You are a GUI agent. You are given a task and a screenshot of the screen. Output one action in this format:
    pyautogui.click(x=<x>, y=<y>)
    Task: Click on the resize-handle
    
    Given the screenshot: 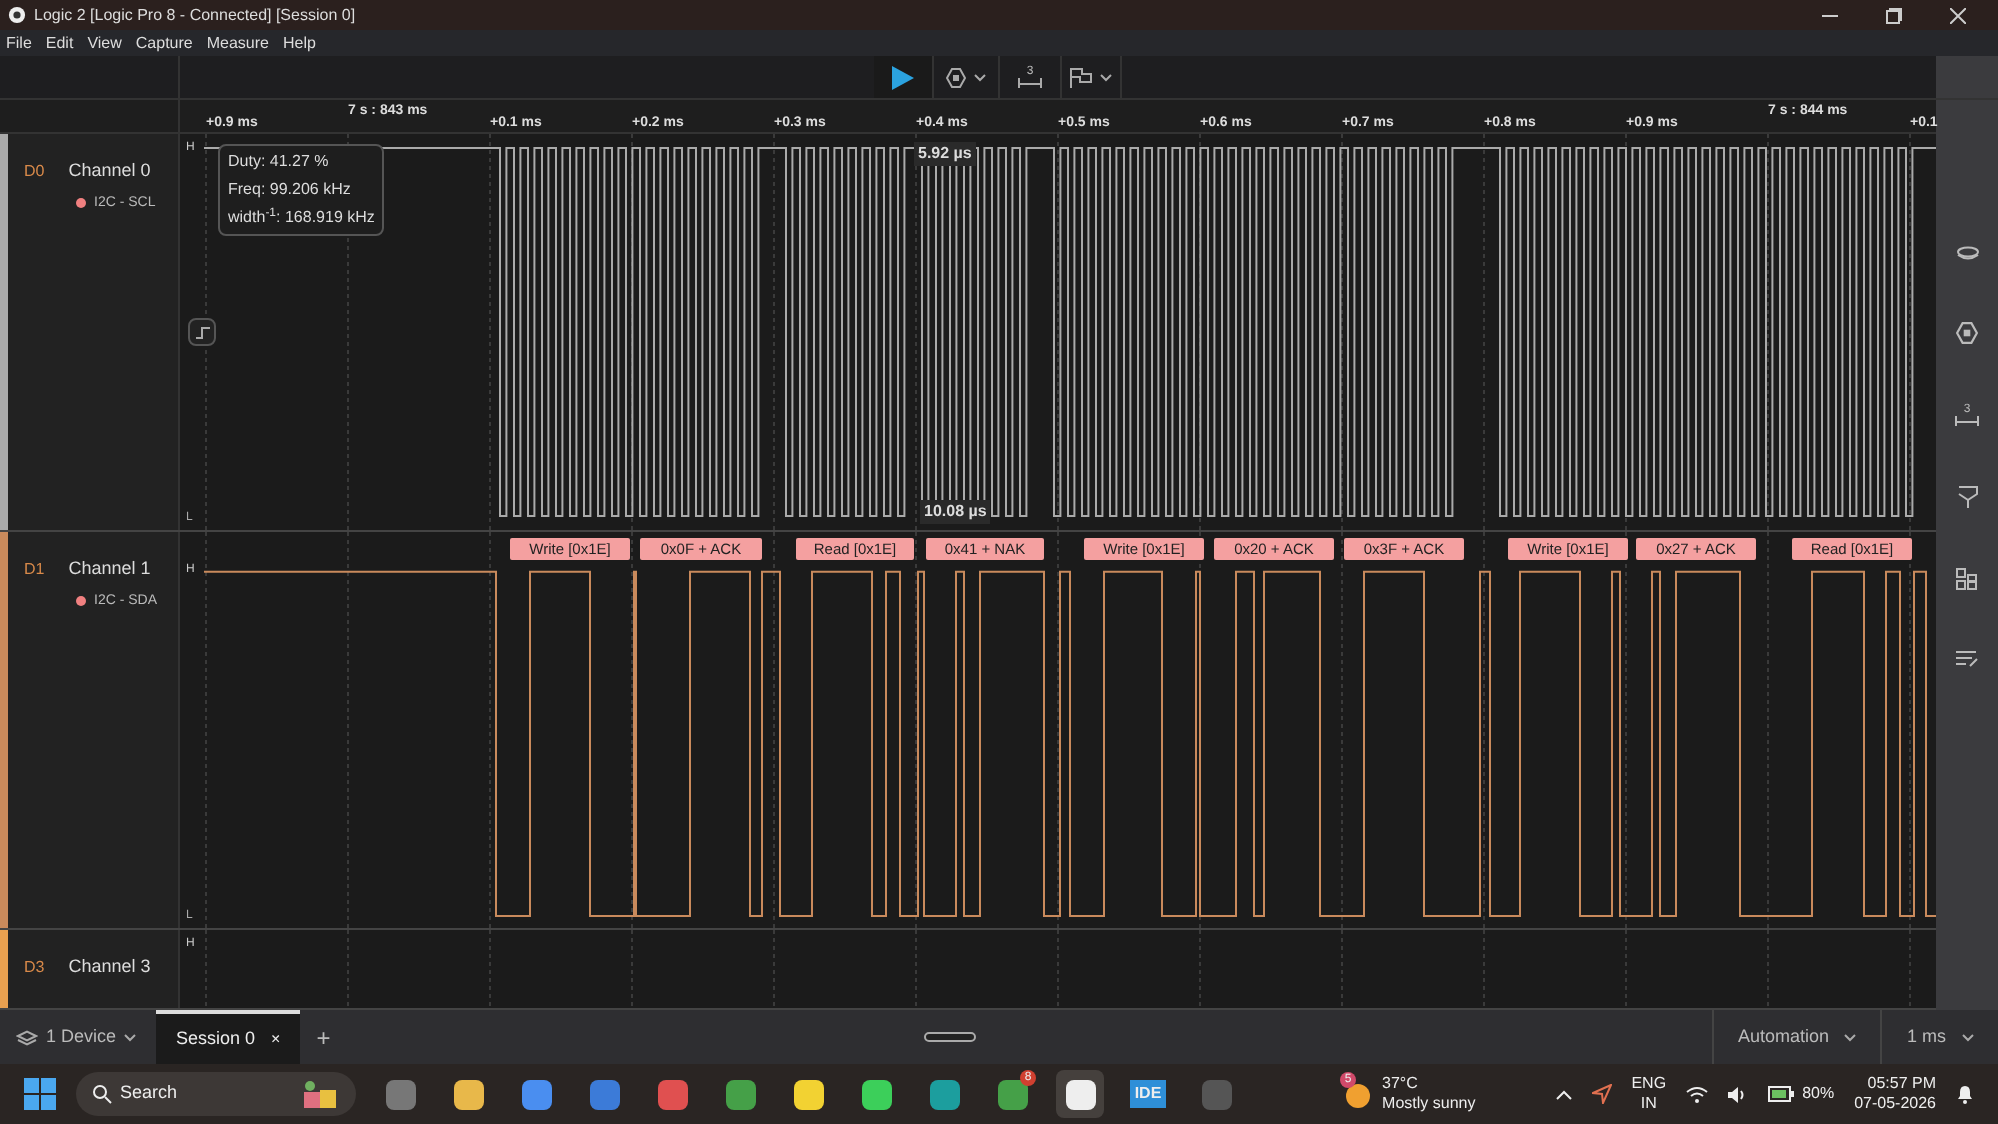 What is the action you would take?
    pyautogui.click(x=949, y=1037)
    